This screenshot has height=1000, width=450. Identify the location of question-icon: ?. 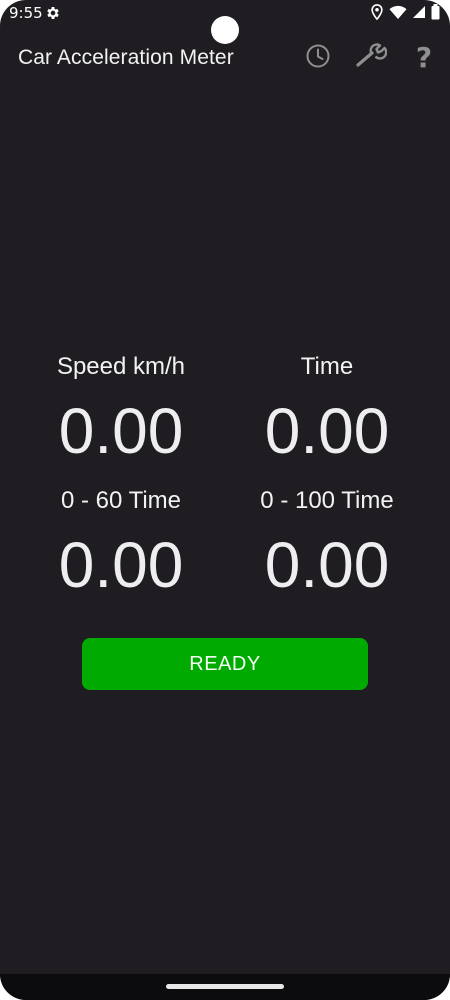
(424, 57).